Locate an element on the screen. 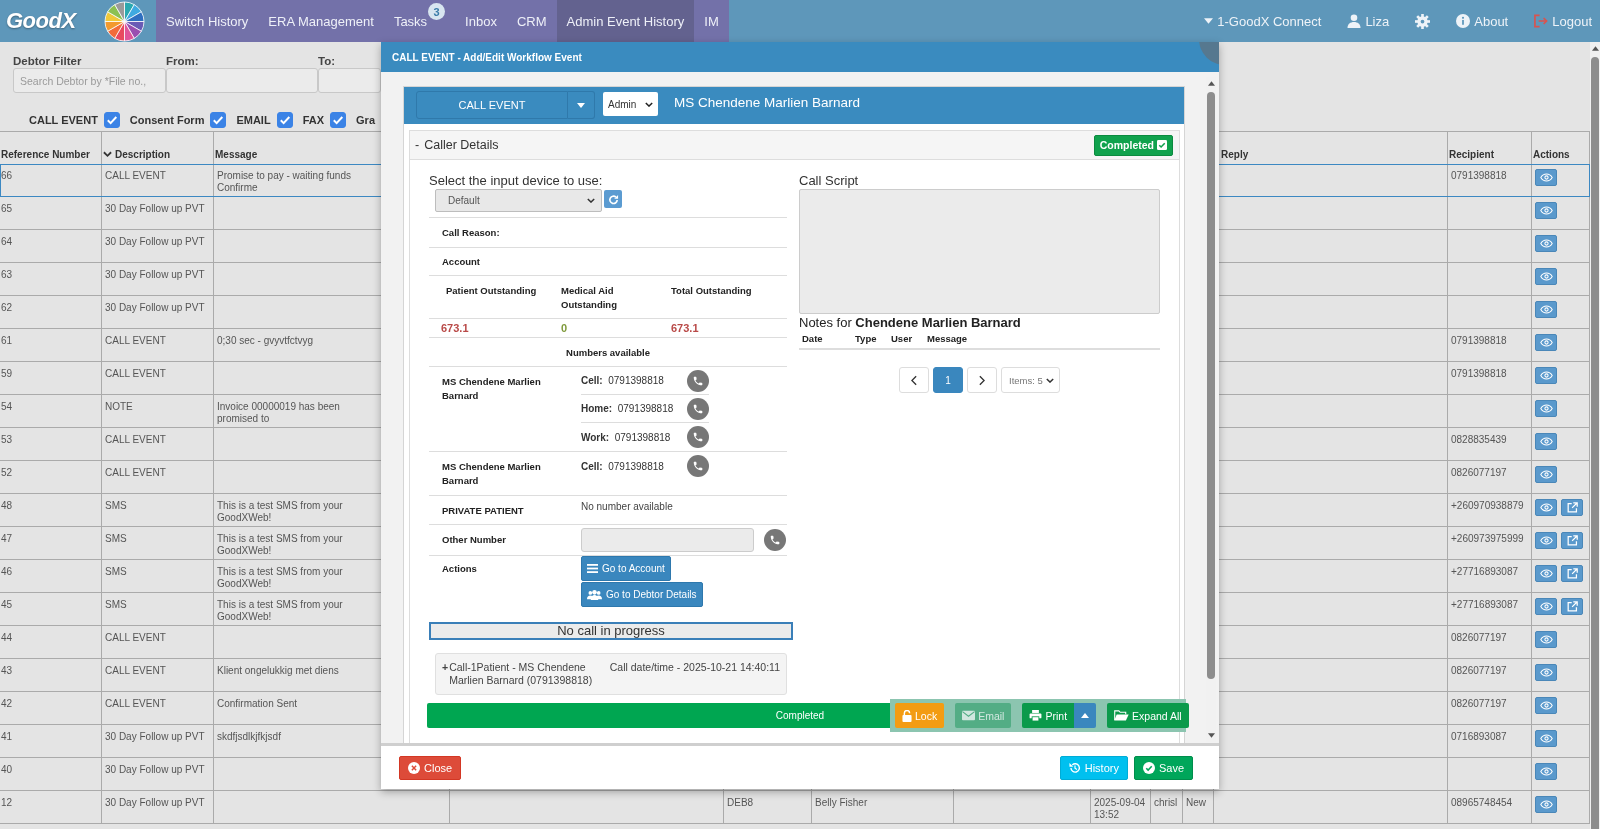  logout-link: Logout is located at coordinates (1563, 21).